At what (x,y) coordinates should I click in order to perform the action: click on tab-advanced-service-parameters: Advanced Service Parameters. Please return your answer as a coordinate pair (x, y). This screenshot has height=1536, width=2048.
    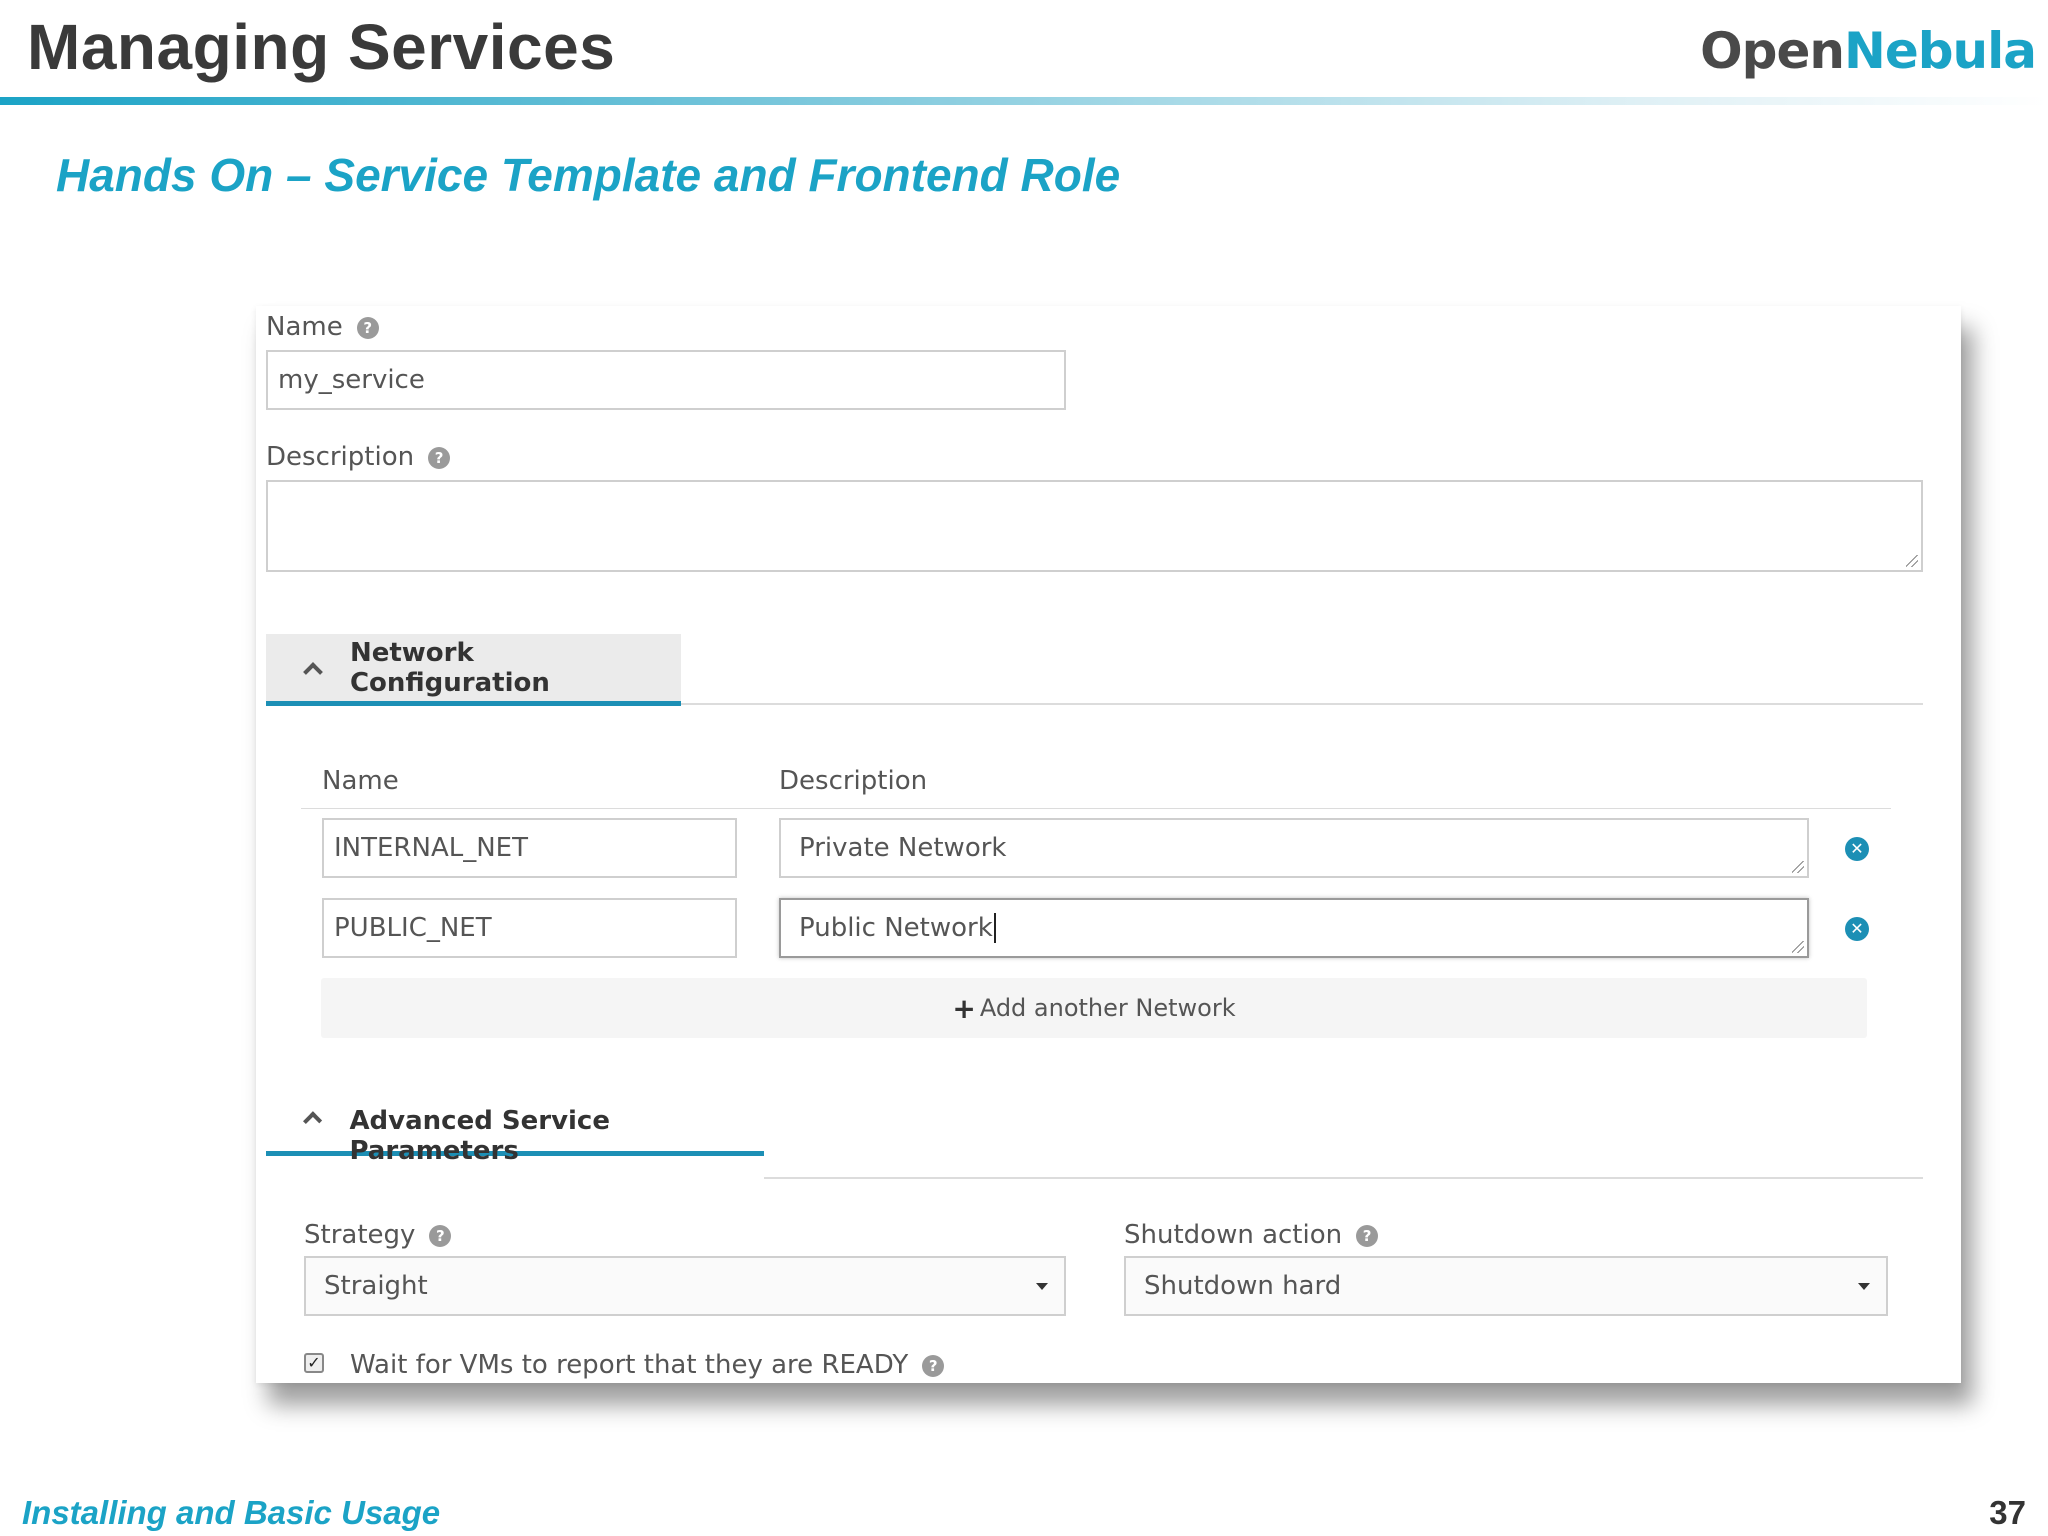
    Looking at the image, I should click on (515, 1136).